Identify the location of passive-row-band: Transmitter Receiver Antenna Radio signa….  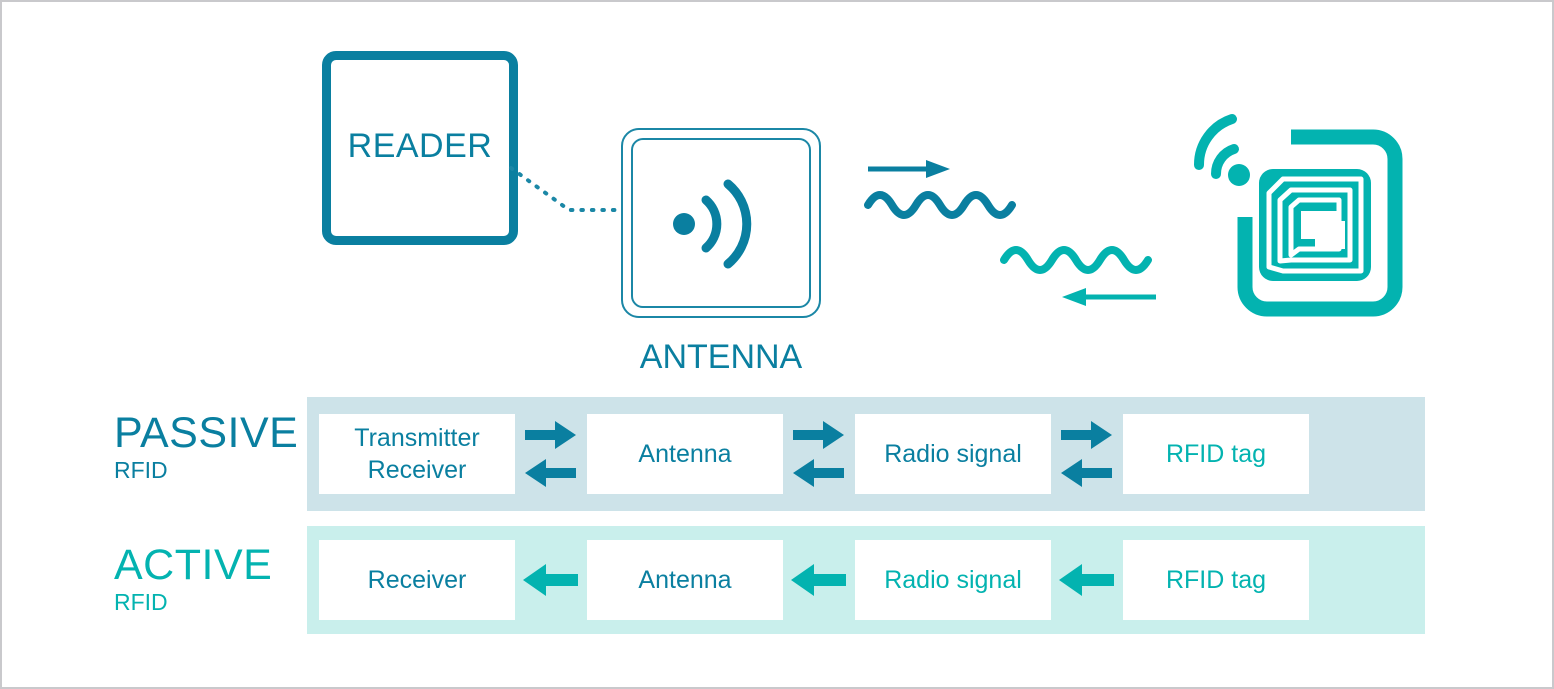
(866, 454).